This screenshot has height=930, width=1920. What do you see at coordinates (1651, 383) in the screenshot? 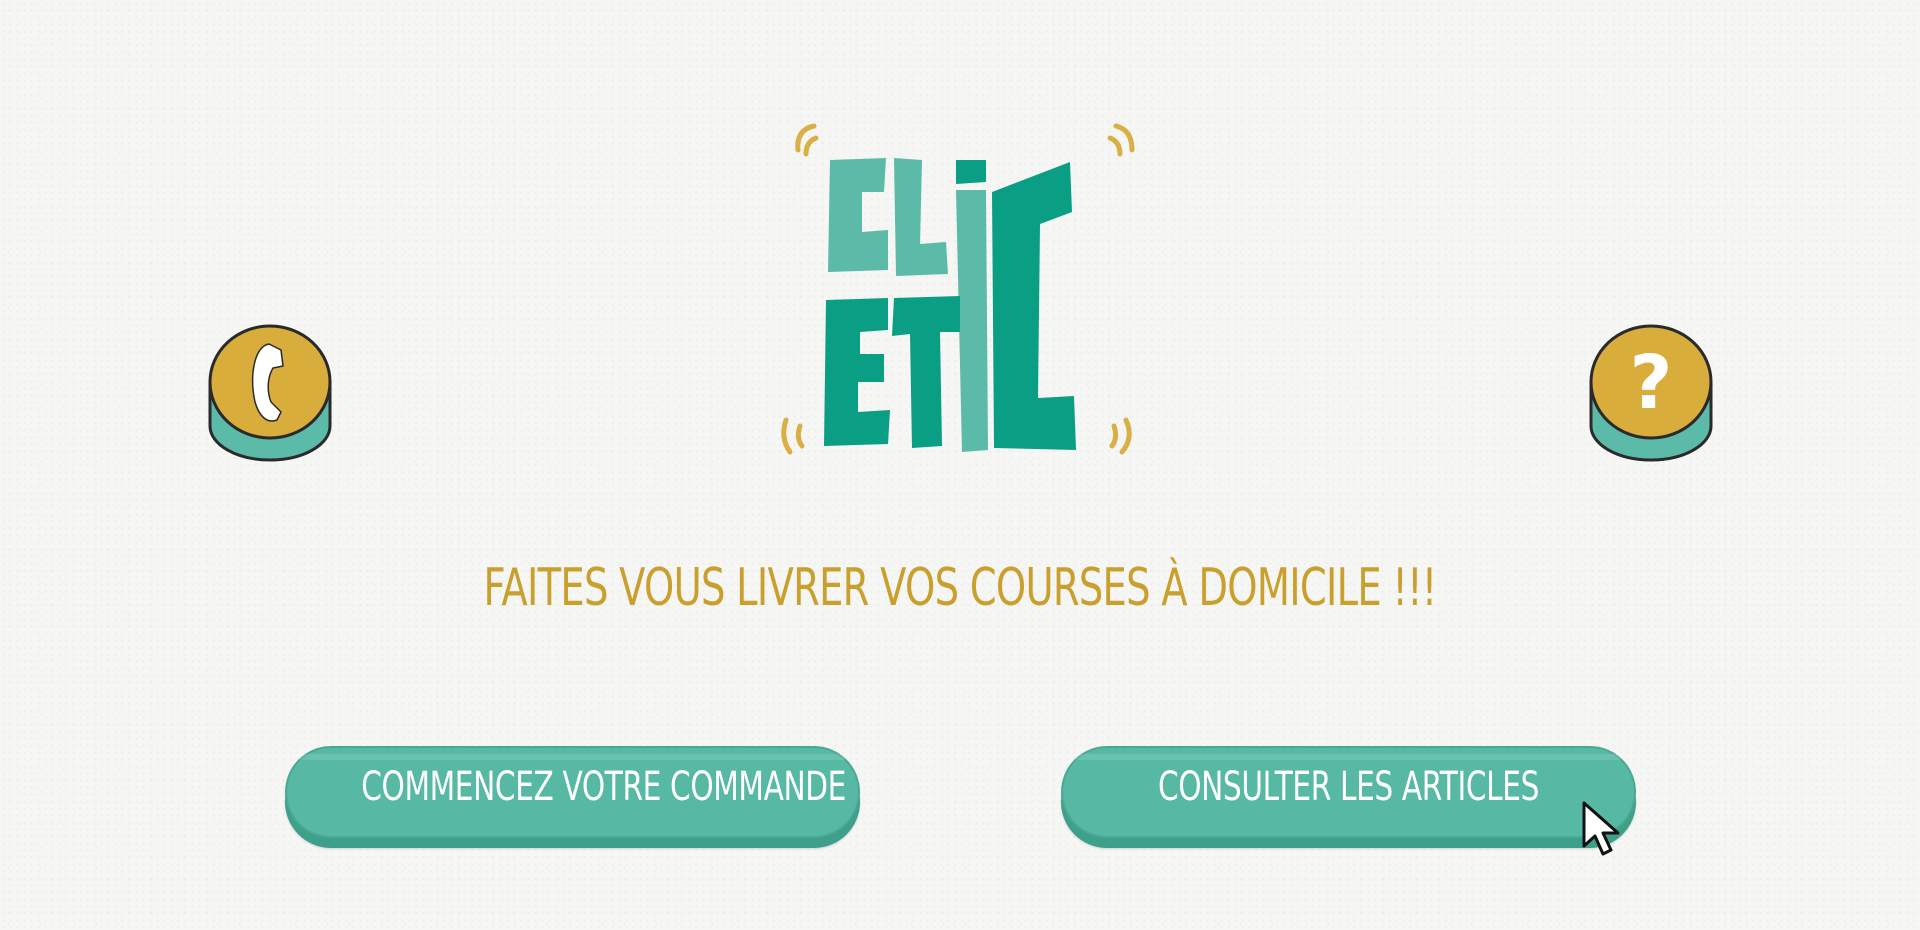
I see `question-mark-glyph: ?` at bounding box center [1651, 383].